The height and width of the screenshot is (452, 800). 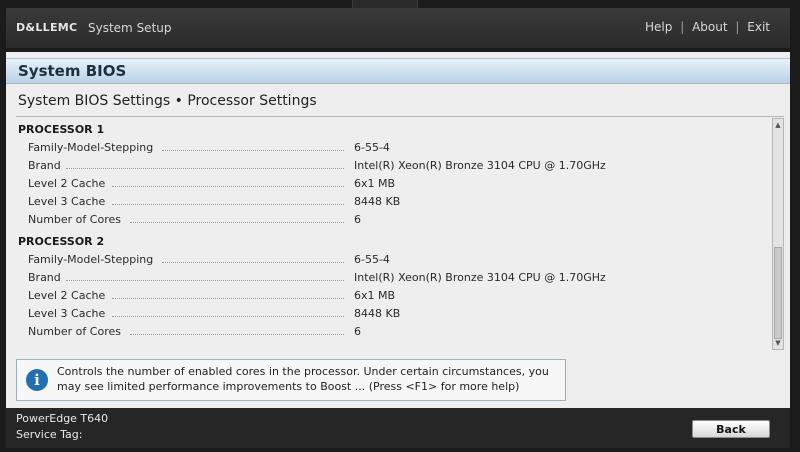 I want to click on back-button: Back, so click(x=731, y=429).